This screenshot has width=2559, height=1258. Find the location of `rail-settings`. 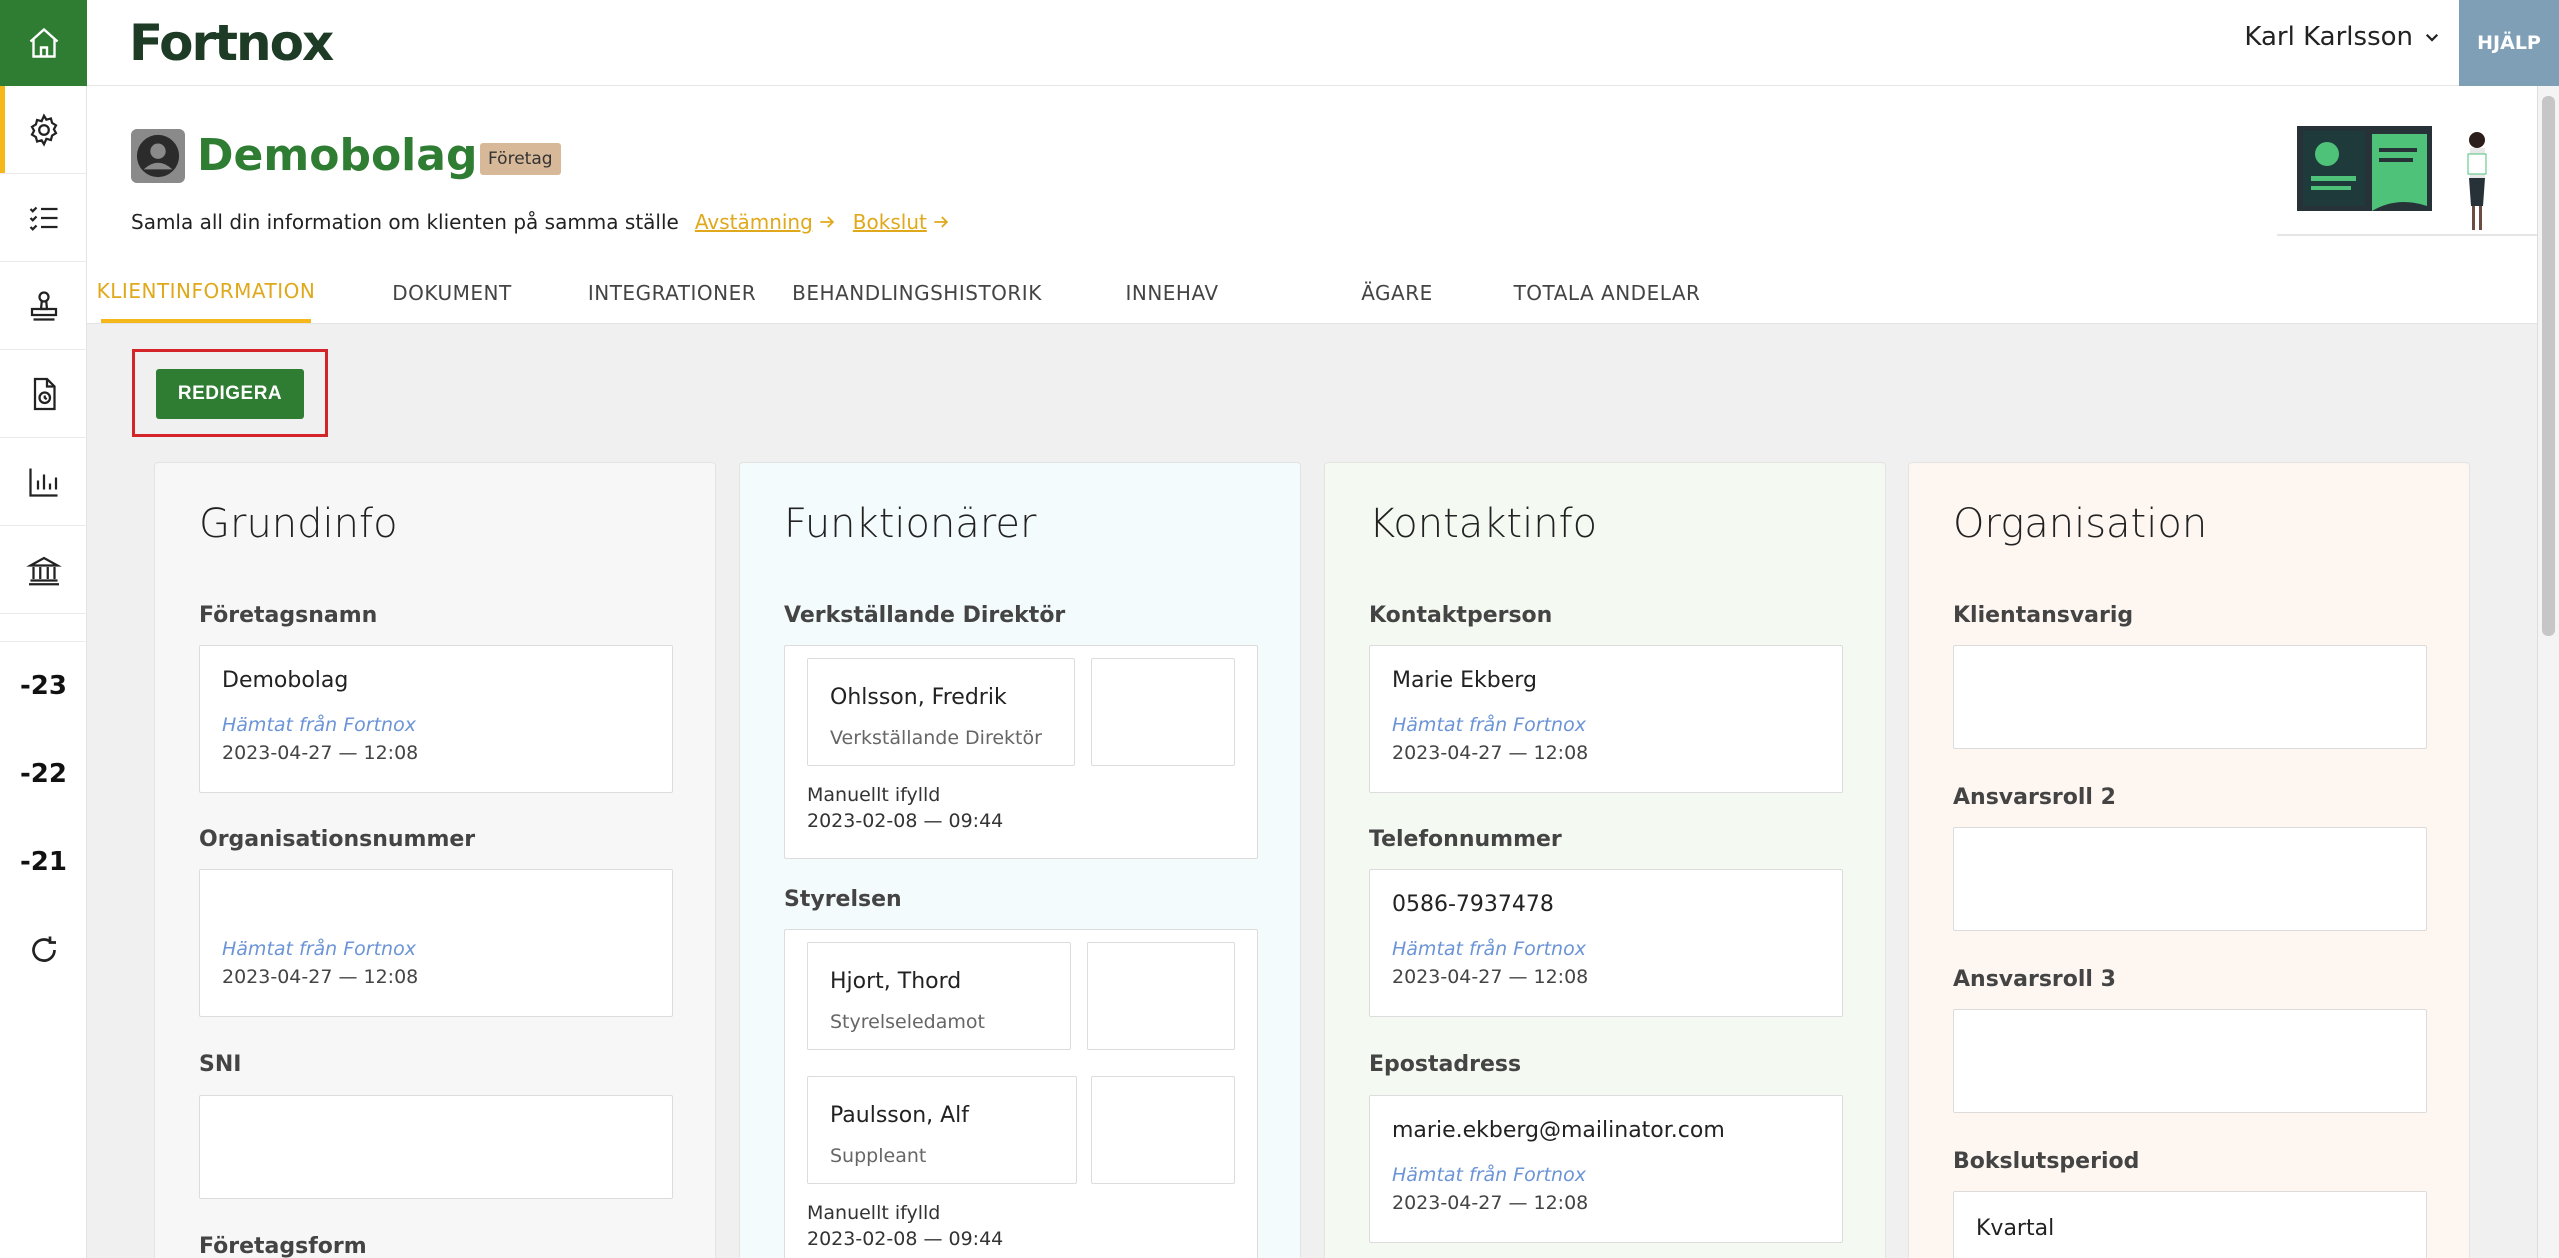

rail-settings is located at coordinates (43, 130).